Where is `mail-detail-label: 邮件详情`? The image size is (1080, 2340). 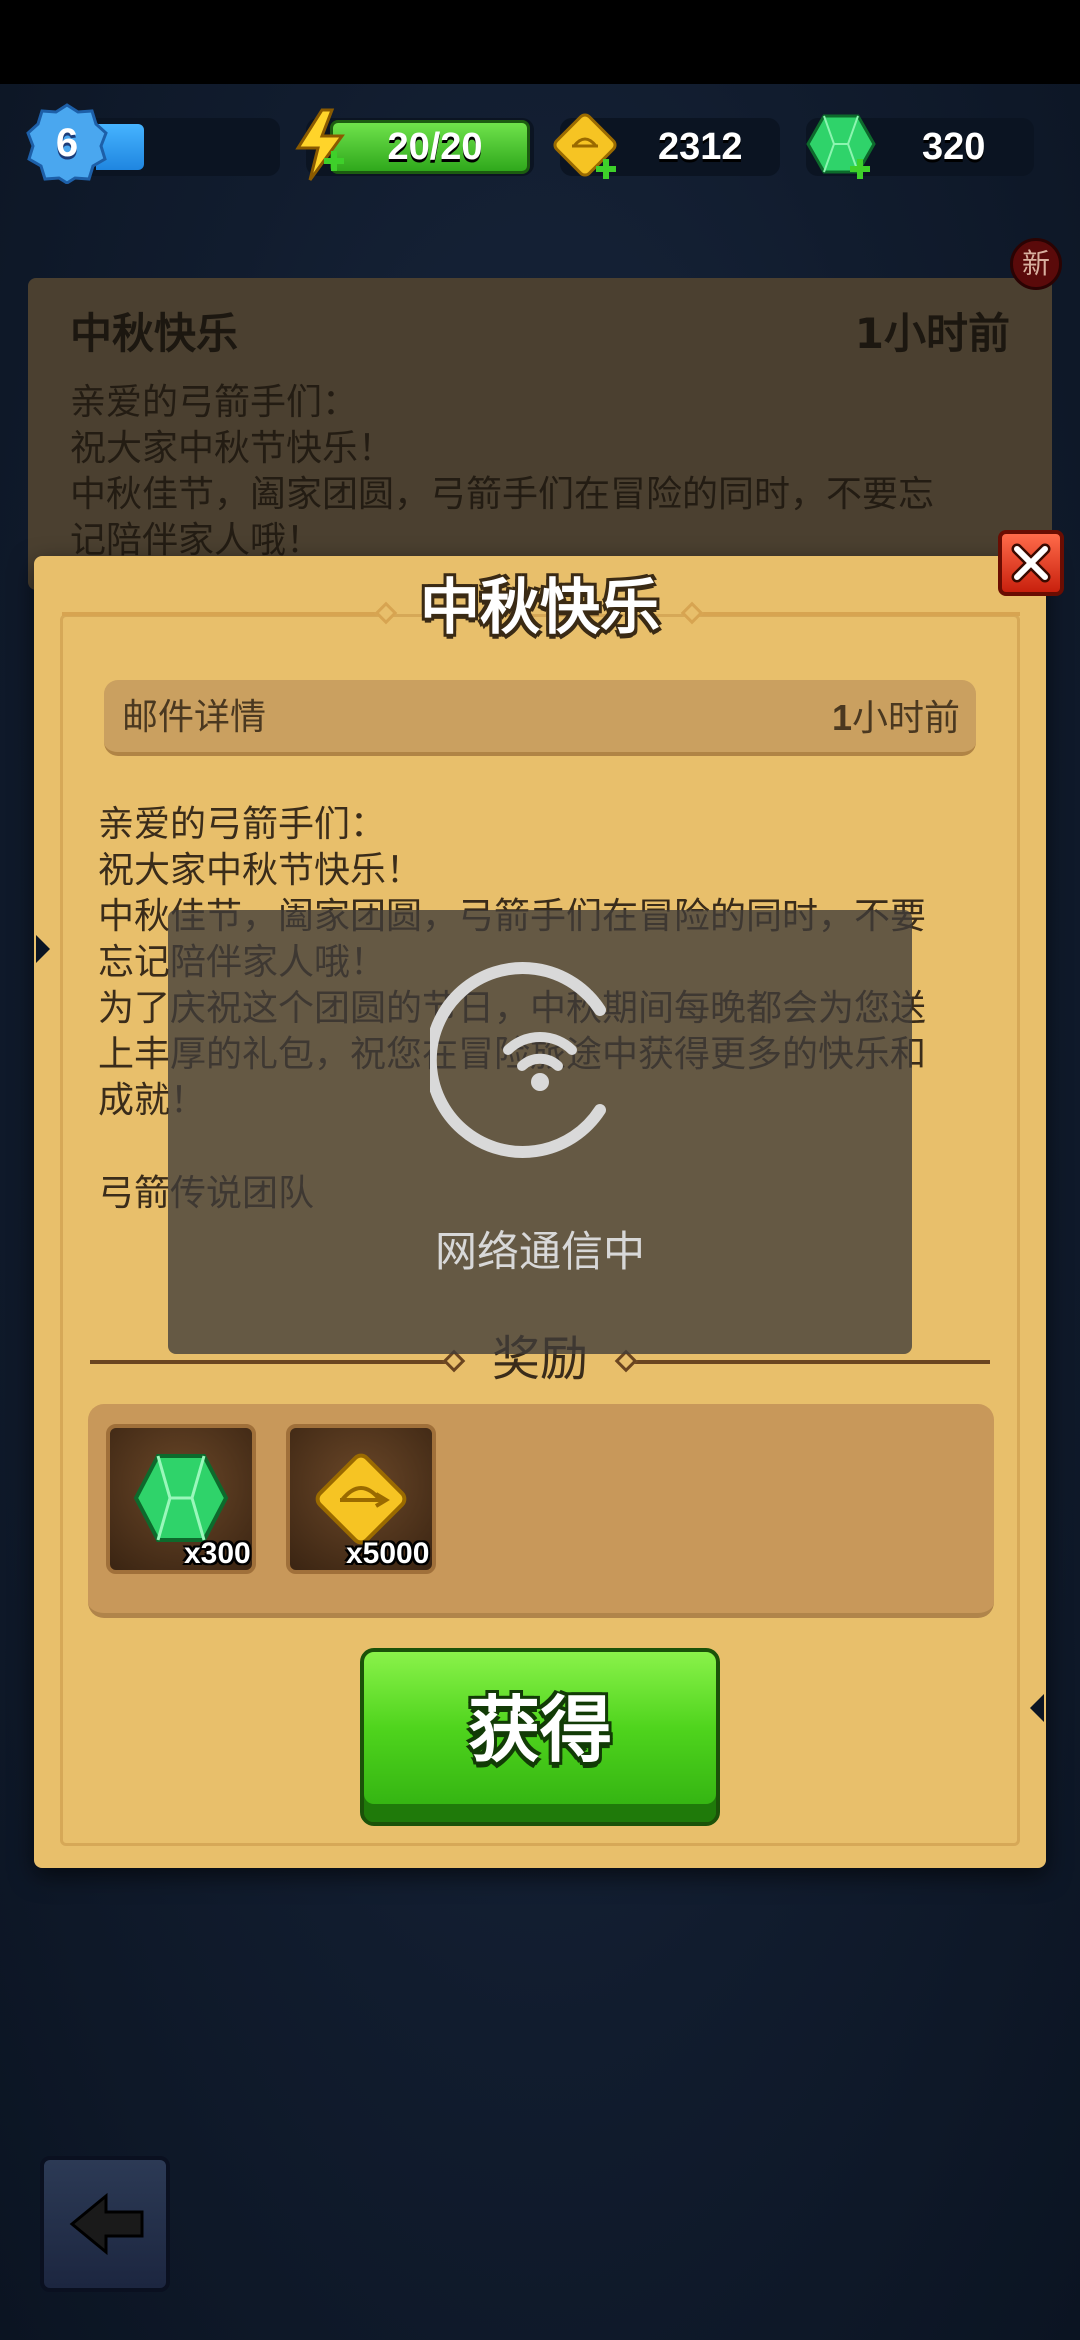
mail-detail-label: 邮件详情 is located at coordinates (194, 717).